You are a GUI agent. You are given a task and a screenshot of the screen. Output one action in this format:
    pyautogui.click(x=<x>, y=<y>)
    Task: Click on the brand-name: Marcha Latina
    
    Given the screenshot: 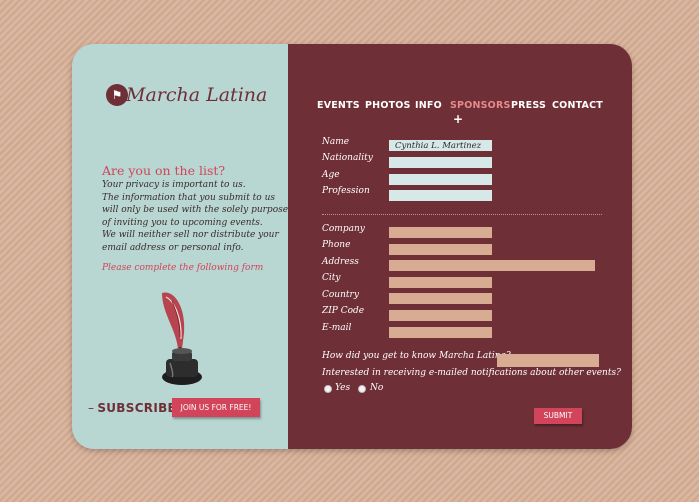 What is the action you would take?
    pyautogui.click(x=197, y=95)
    